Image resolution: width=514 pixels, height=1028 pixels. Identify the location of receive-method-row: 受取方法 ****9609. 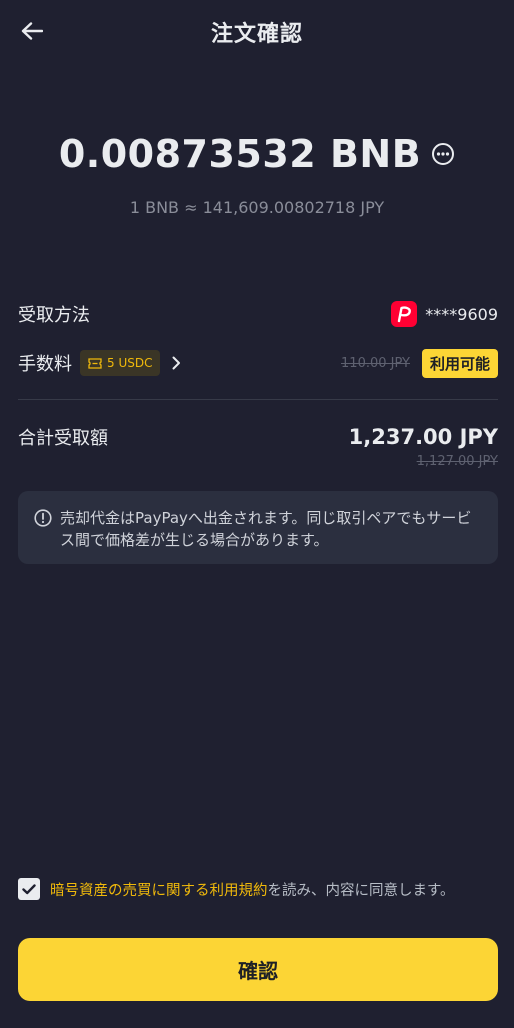
(258, 314).